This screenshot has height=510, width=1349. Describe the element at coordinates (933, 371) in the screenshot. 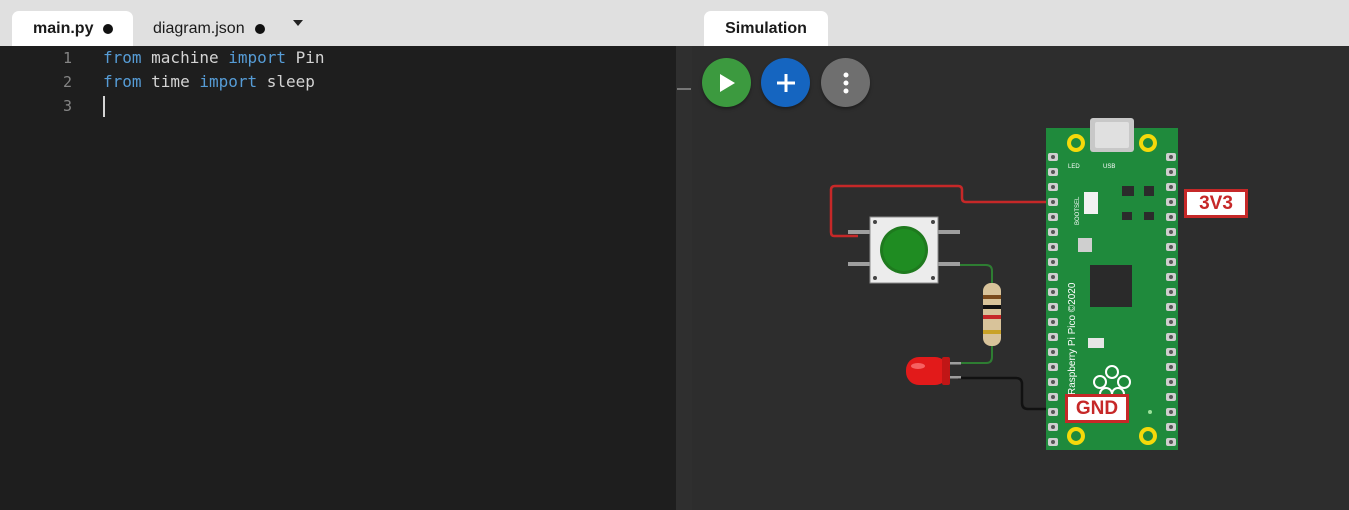

I see `led` at that location.